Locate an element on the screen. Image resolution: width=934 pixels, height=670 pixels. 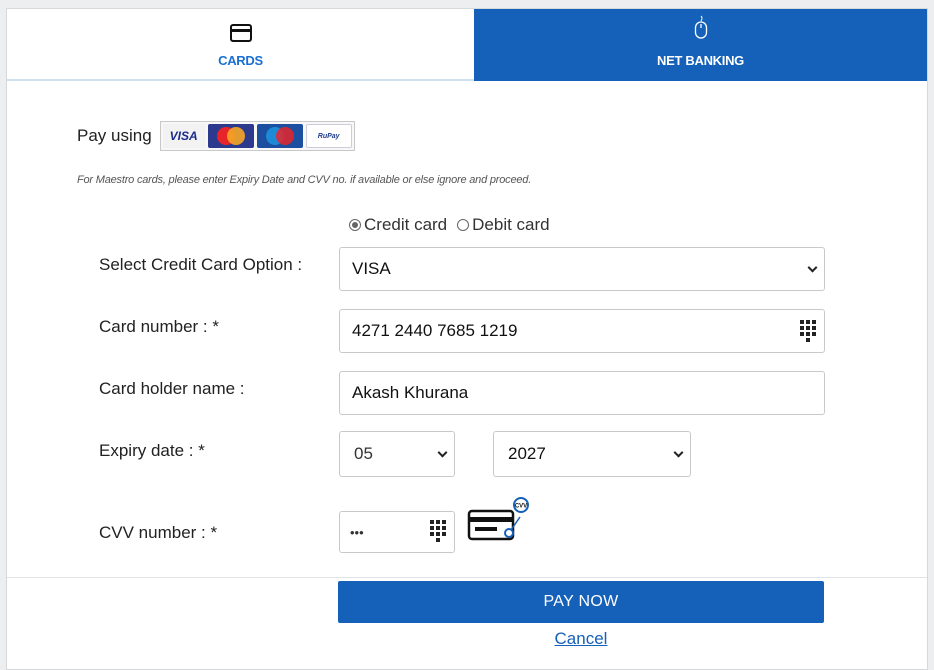
radio-credit-card: Credit card is located at coordinates (398, 225).